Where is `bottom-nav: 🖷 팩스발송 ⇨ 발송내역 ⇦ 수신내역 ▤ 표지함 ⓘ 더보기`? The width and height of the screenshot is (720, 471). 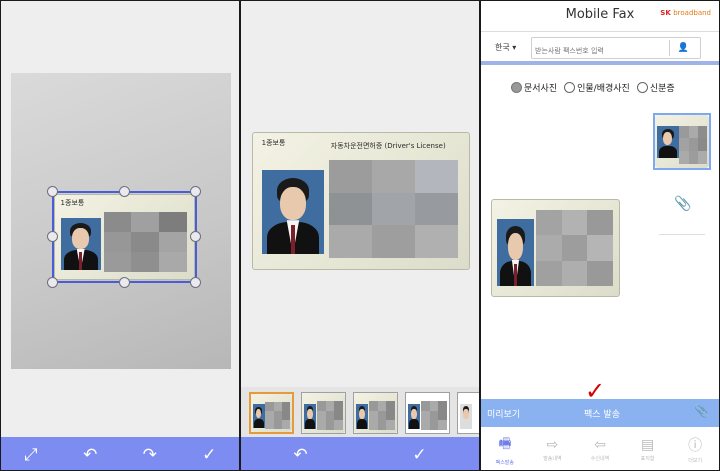 bottom-nav: 🖷 팩스발송 ⇨ 발송내역 ⇦ 수신내역 ▤ 표지함 ⓘ 더보기 is located at coordinates (600, 448).